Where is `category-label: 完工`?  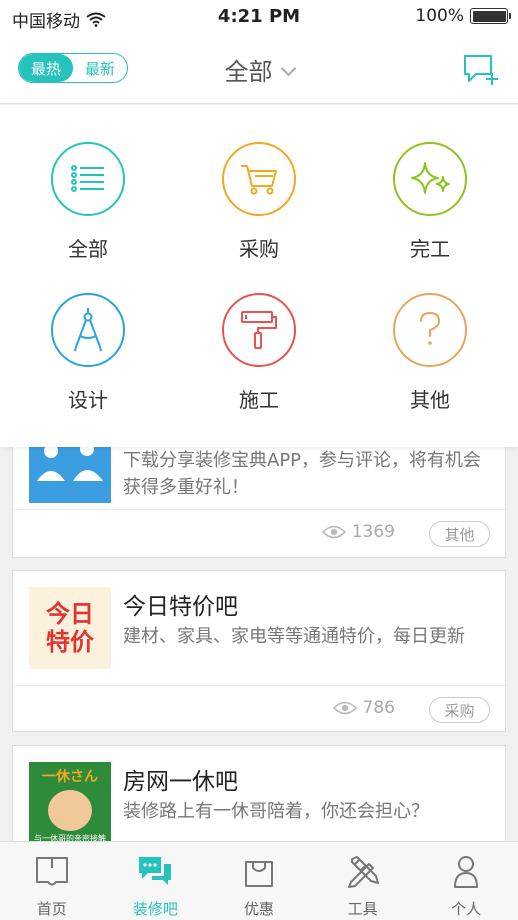 category-label: 完工 is located at coordinates (430, 249).